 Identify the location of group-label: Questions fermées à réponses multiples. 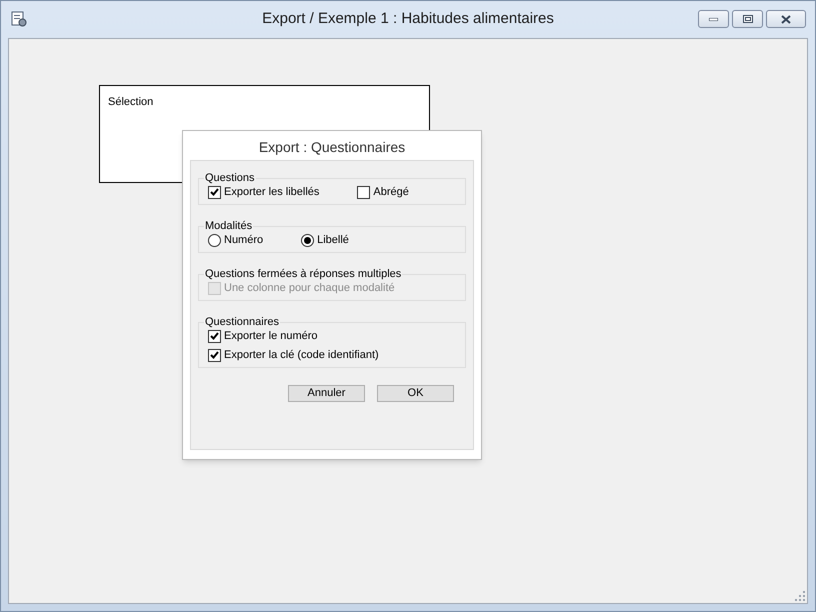
(303, 274).